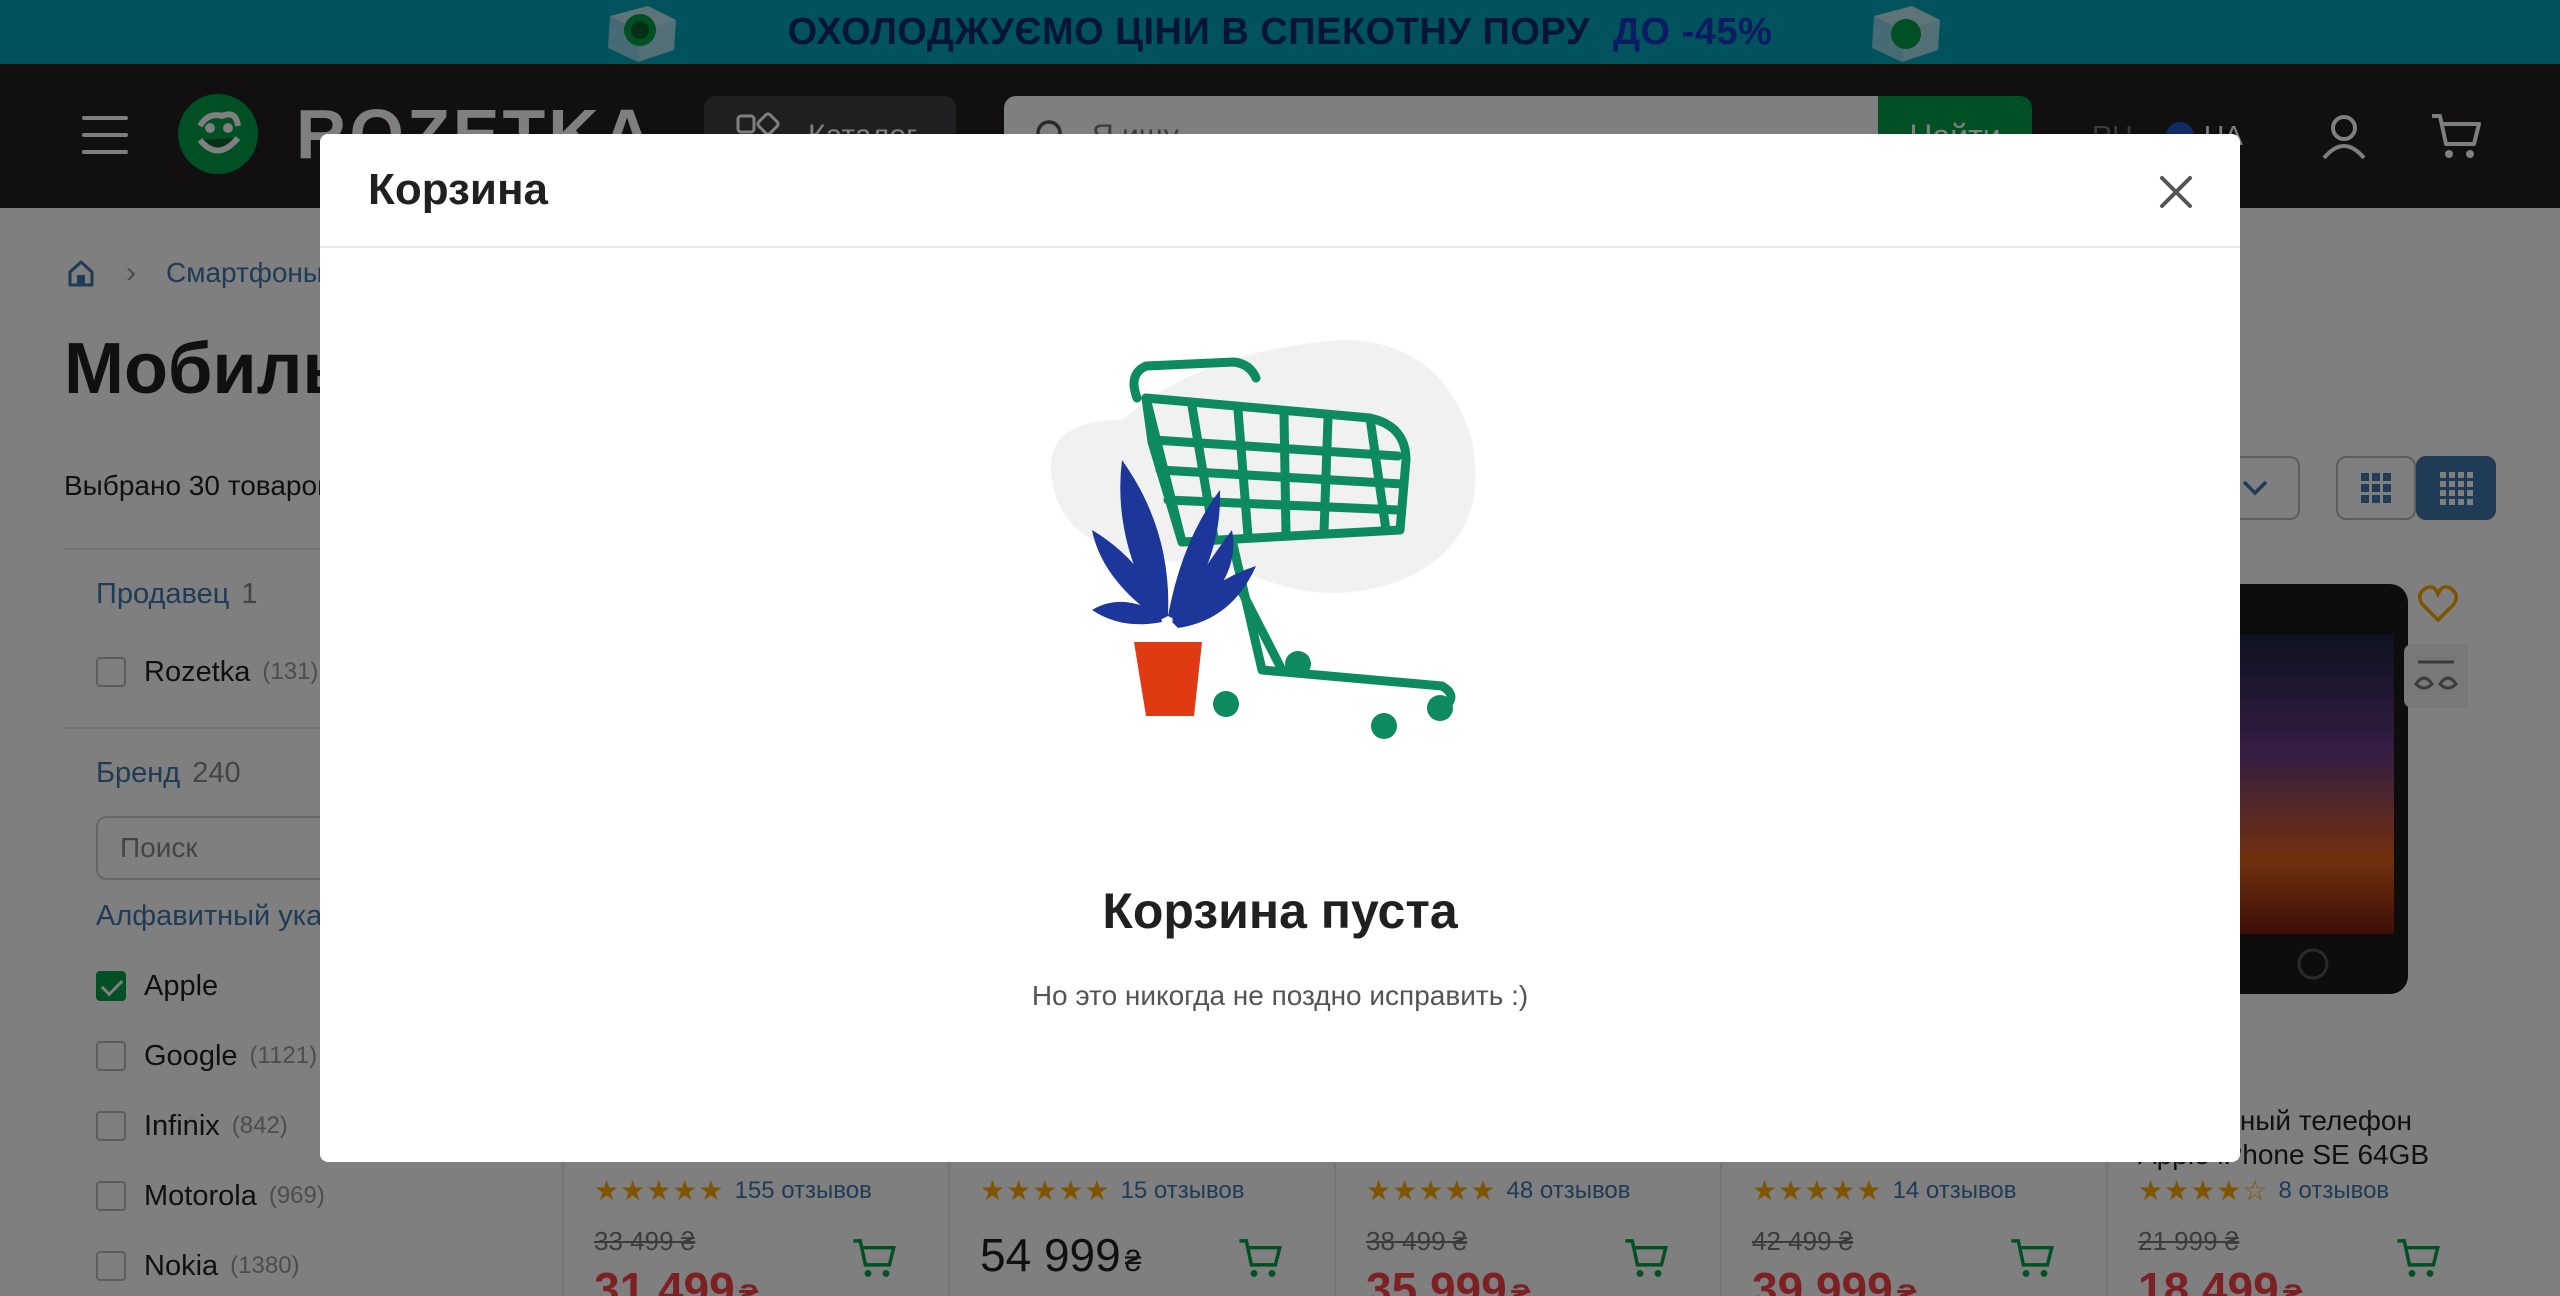 This screenshot has width=2560, height=1296. I want to click on close-button, so click(2176, 192).